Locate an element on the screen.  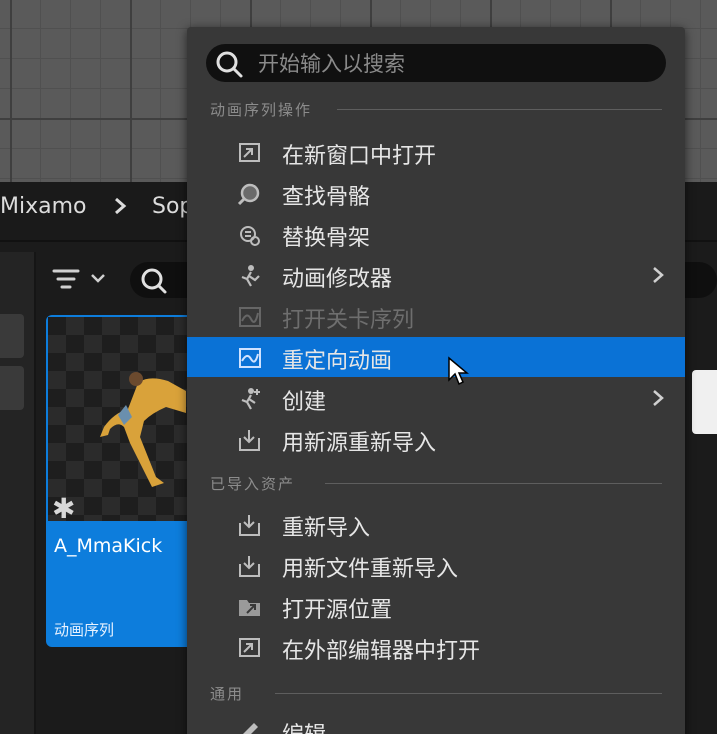
menu-item-replace-skeleton: 替换骨架 is located at coordinates (436, 234).